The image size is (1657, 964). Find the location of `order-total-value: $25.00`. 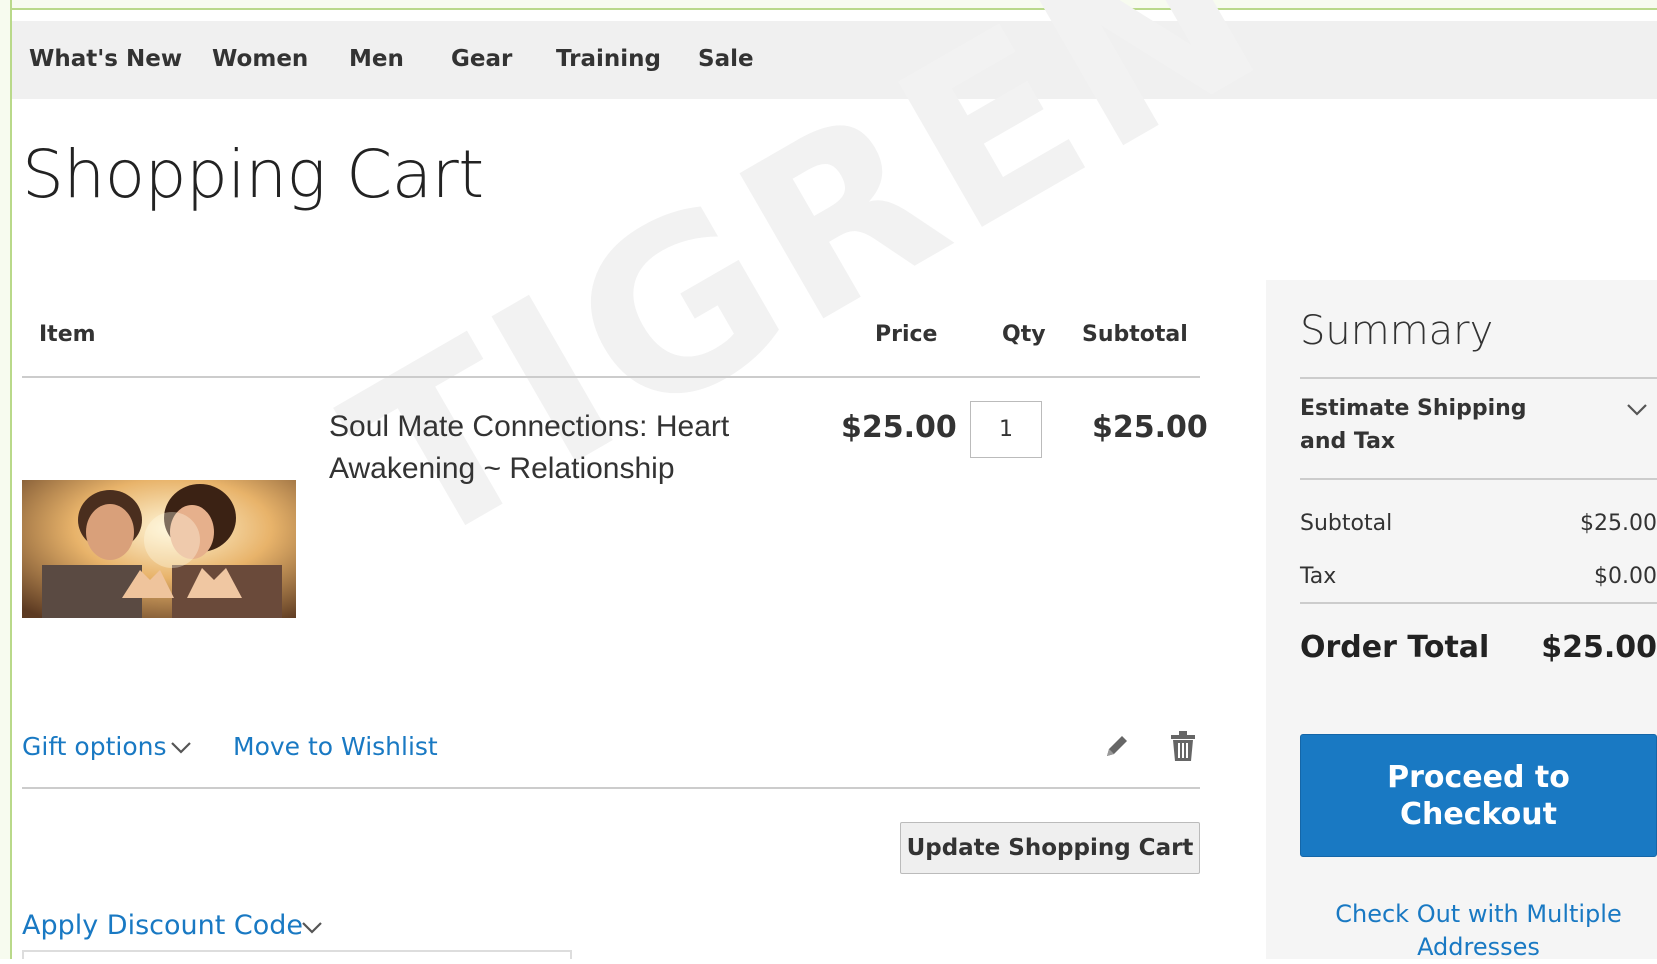

order-total-value: $25.00 is located at coordinates (1599, 647).